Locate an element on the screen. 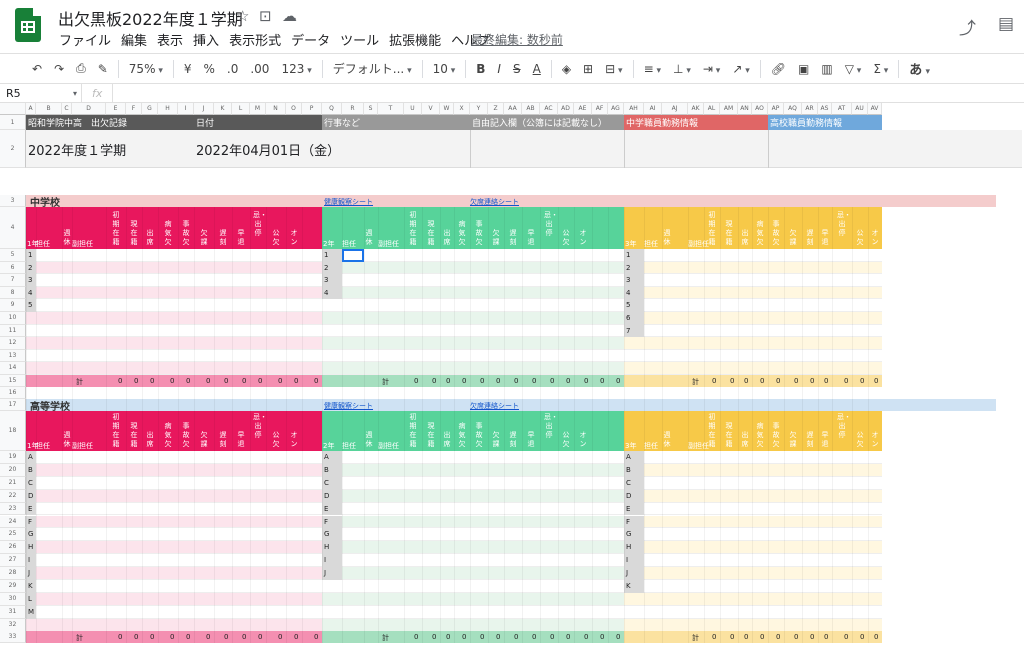 The width and height of the screenshot is (1024, 650). increase-decimal-button: .00 is located at coordinates (259, 69).